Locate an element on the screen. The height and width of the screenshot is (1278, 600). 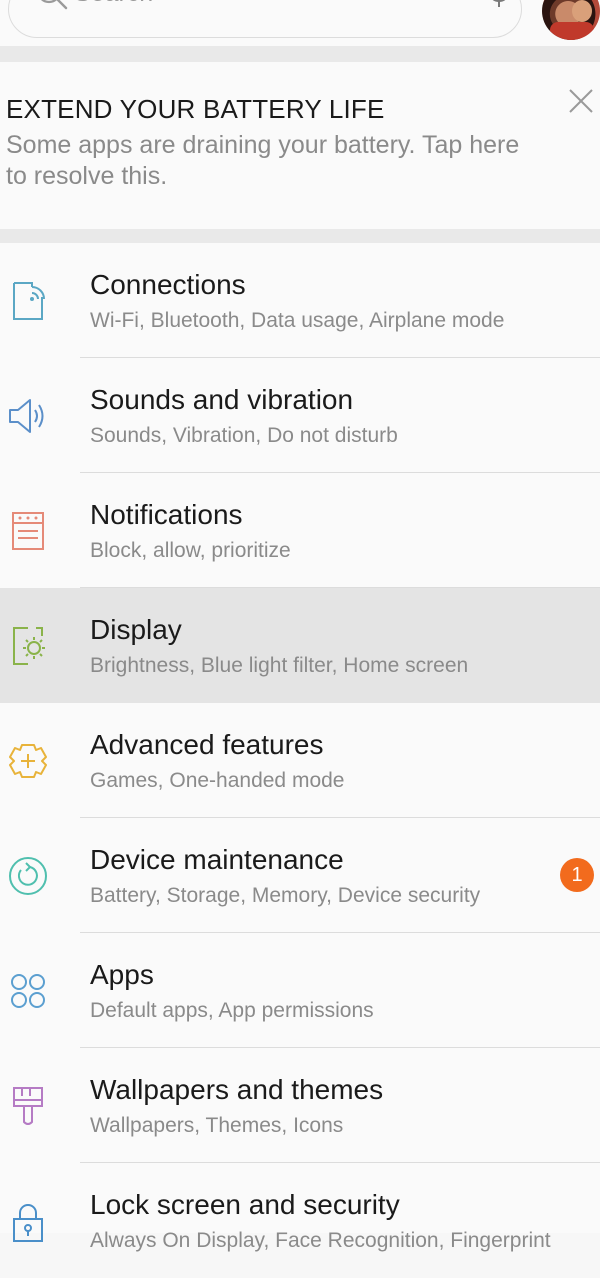
setting-advanced-features: Advanced features Games, One-handed mode is located at coordinates (300, 760).